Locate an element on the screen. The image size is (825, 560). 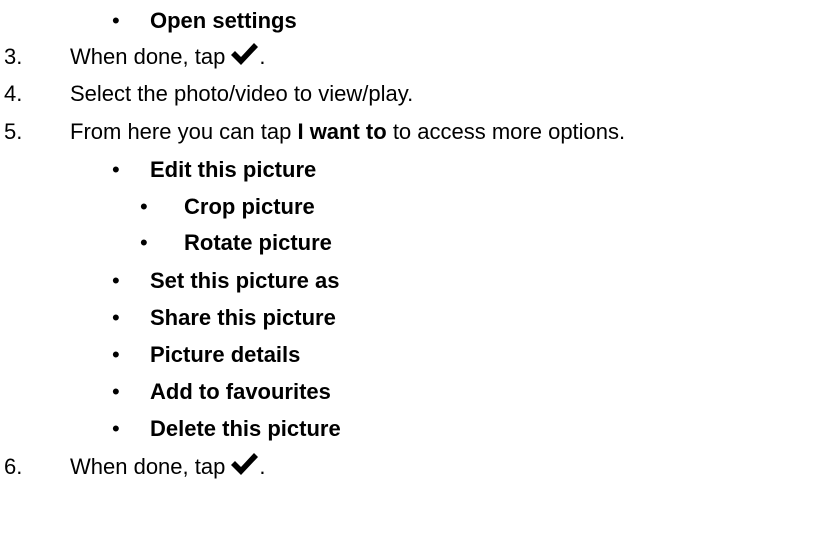
crop-picture-label: Crop picture is located at coordinates (249, 206).